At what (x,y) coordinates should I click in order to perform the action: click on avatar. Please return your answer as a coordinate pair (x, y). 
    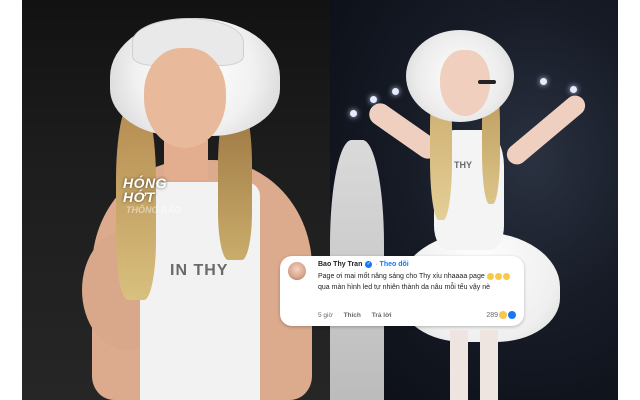
    Looking at the image, I should click on (297, 271).